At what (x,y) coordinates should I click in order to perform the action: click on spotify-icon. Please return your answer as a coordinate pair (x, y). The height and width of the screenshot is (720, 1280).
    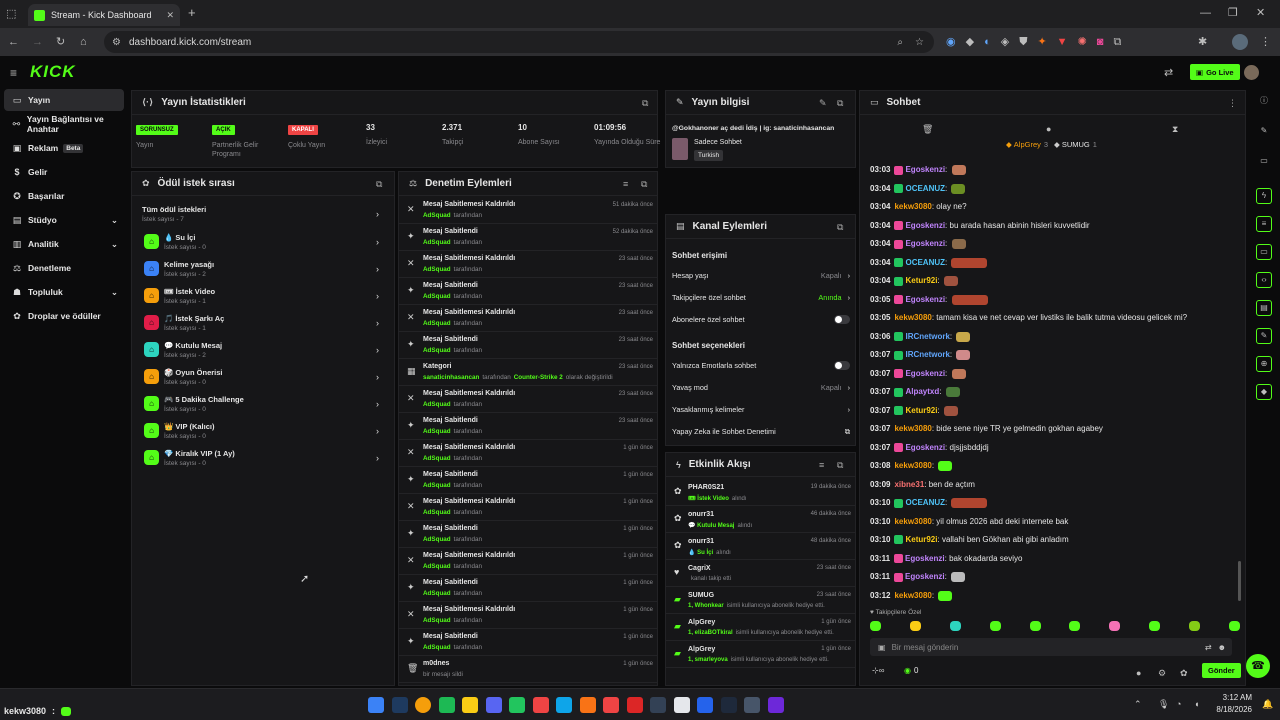
    Looking at the image, I should click on (446, 705).